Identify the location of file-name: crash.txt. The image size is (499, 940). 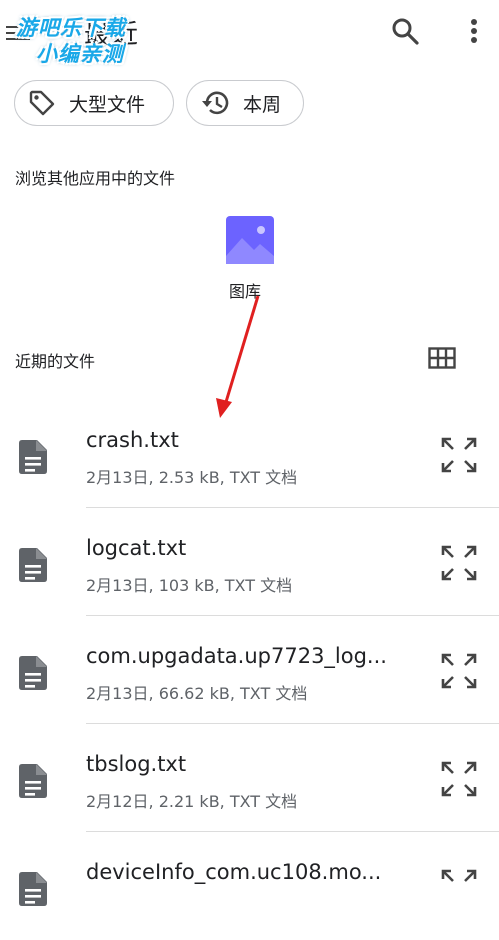
(132, 440).